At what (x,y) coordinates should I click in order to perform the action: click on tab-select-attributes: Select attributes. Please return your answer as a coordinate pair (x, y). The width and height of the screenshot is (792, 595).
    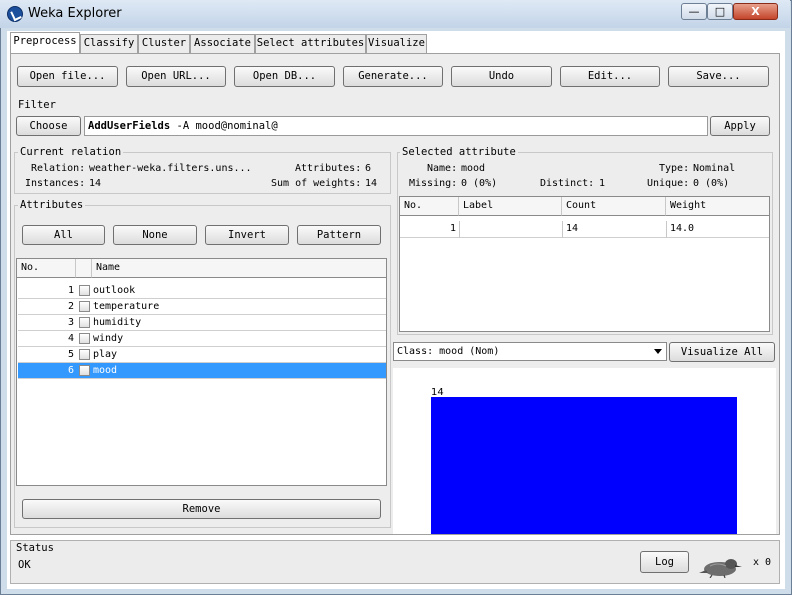
    Looking at the image, I should click on (310, 43).